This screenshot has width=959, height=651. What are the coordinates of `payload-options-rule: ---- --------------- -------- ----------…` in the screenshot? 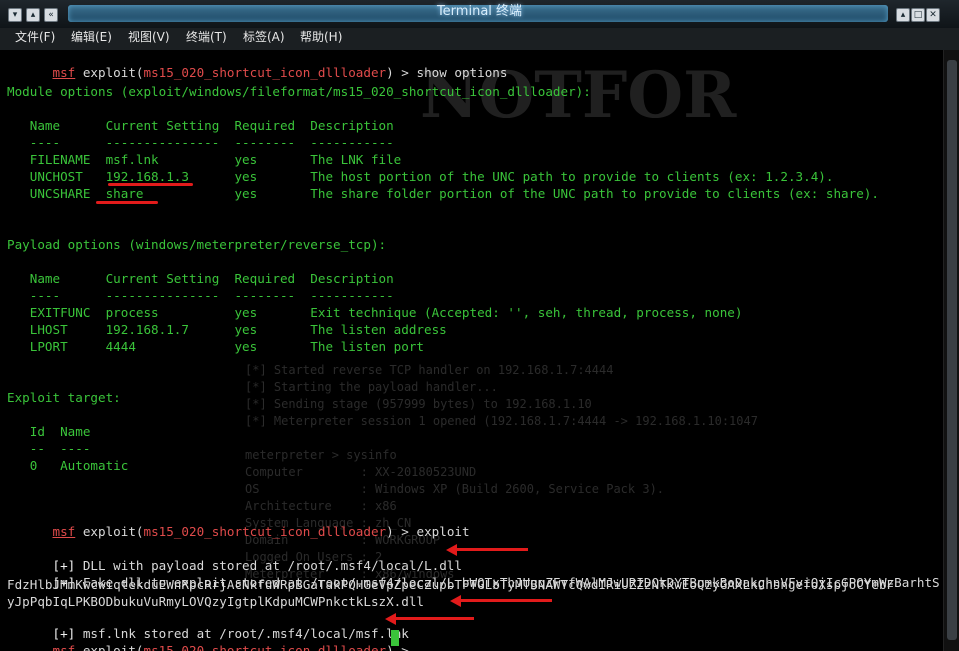 It's located at (200, 295).